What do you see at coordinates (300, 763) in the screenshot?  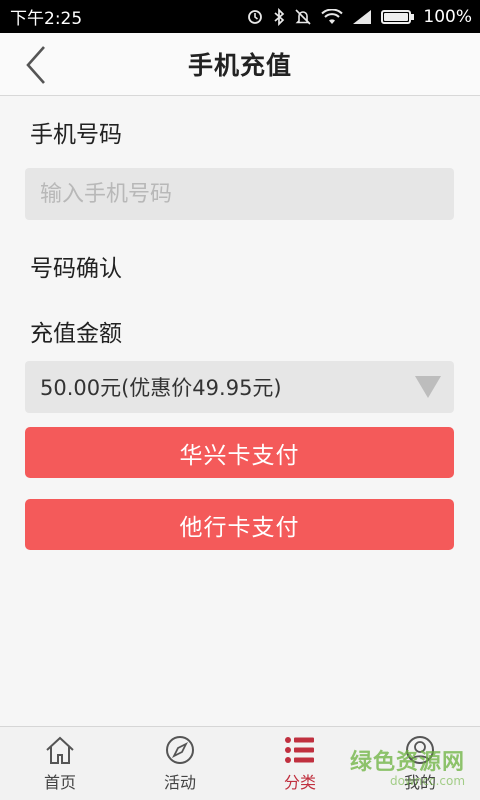 I see `tab-category: 分类` at bounding box center [300, 763].